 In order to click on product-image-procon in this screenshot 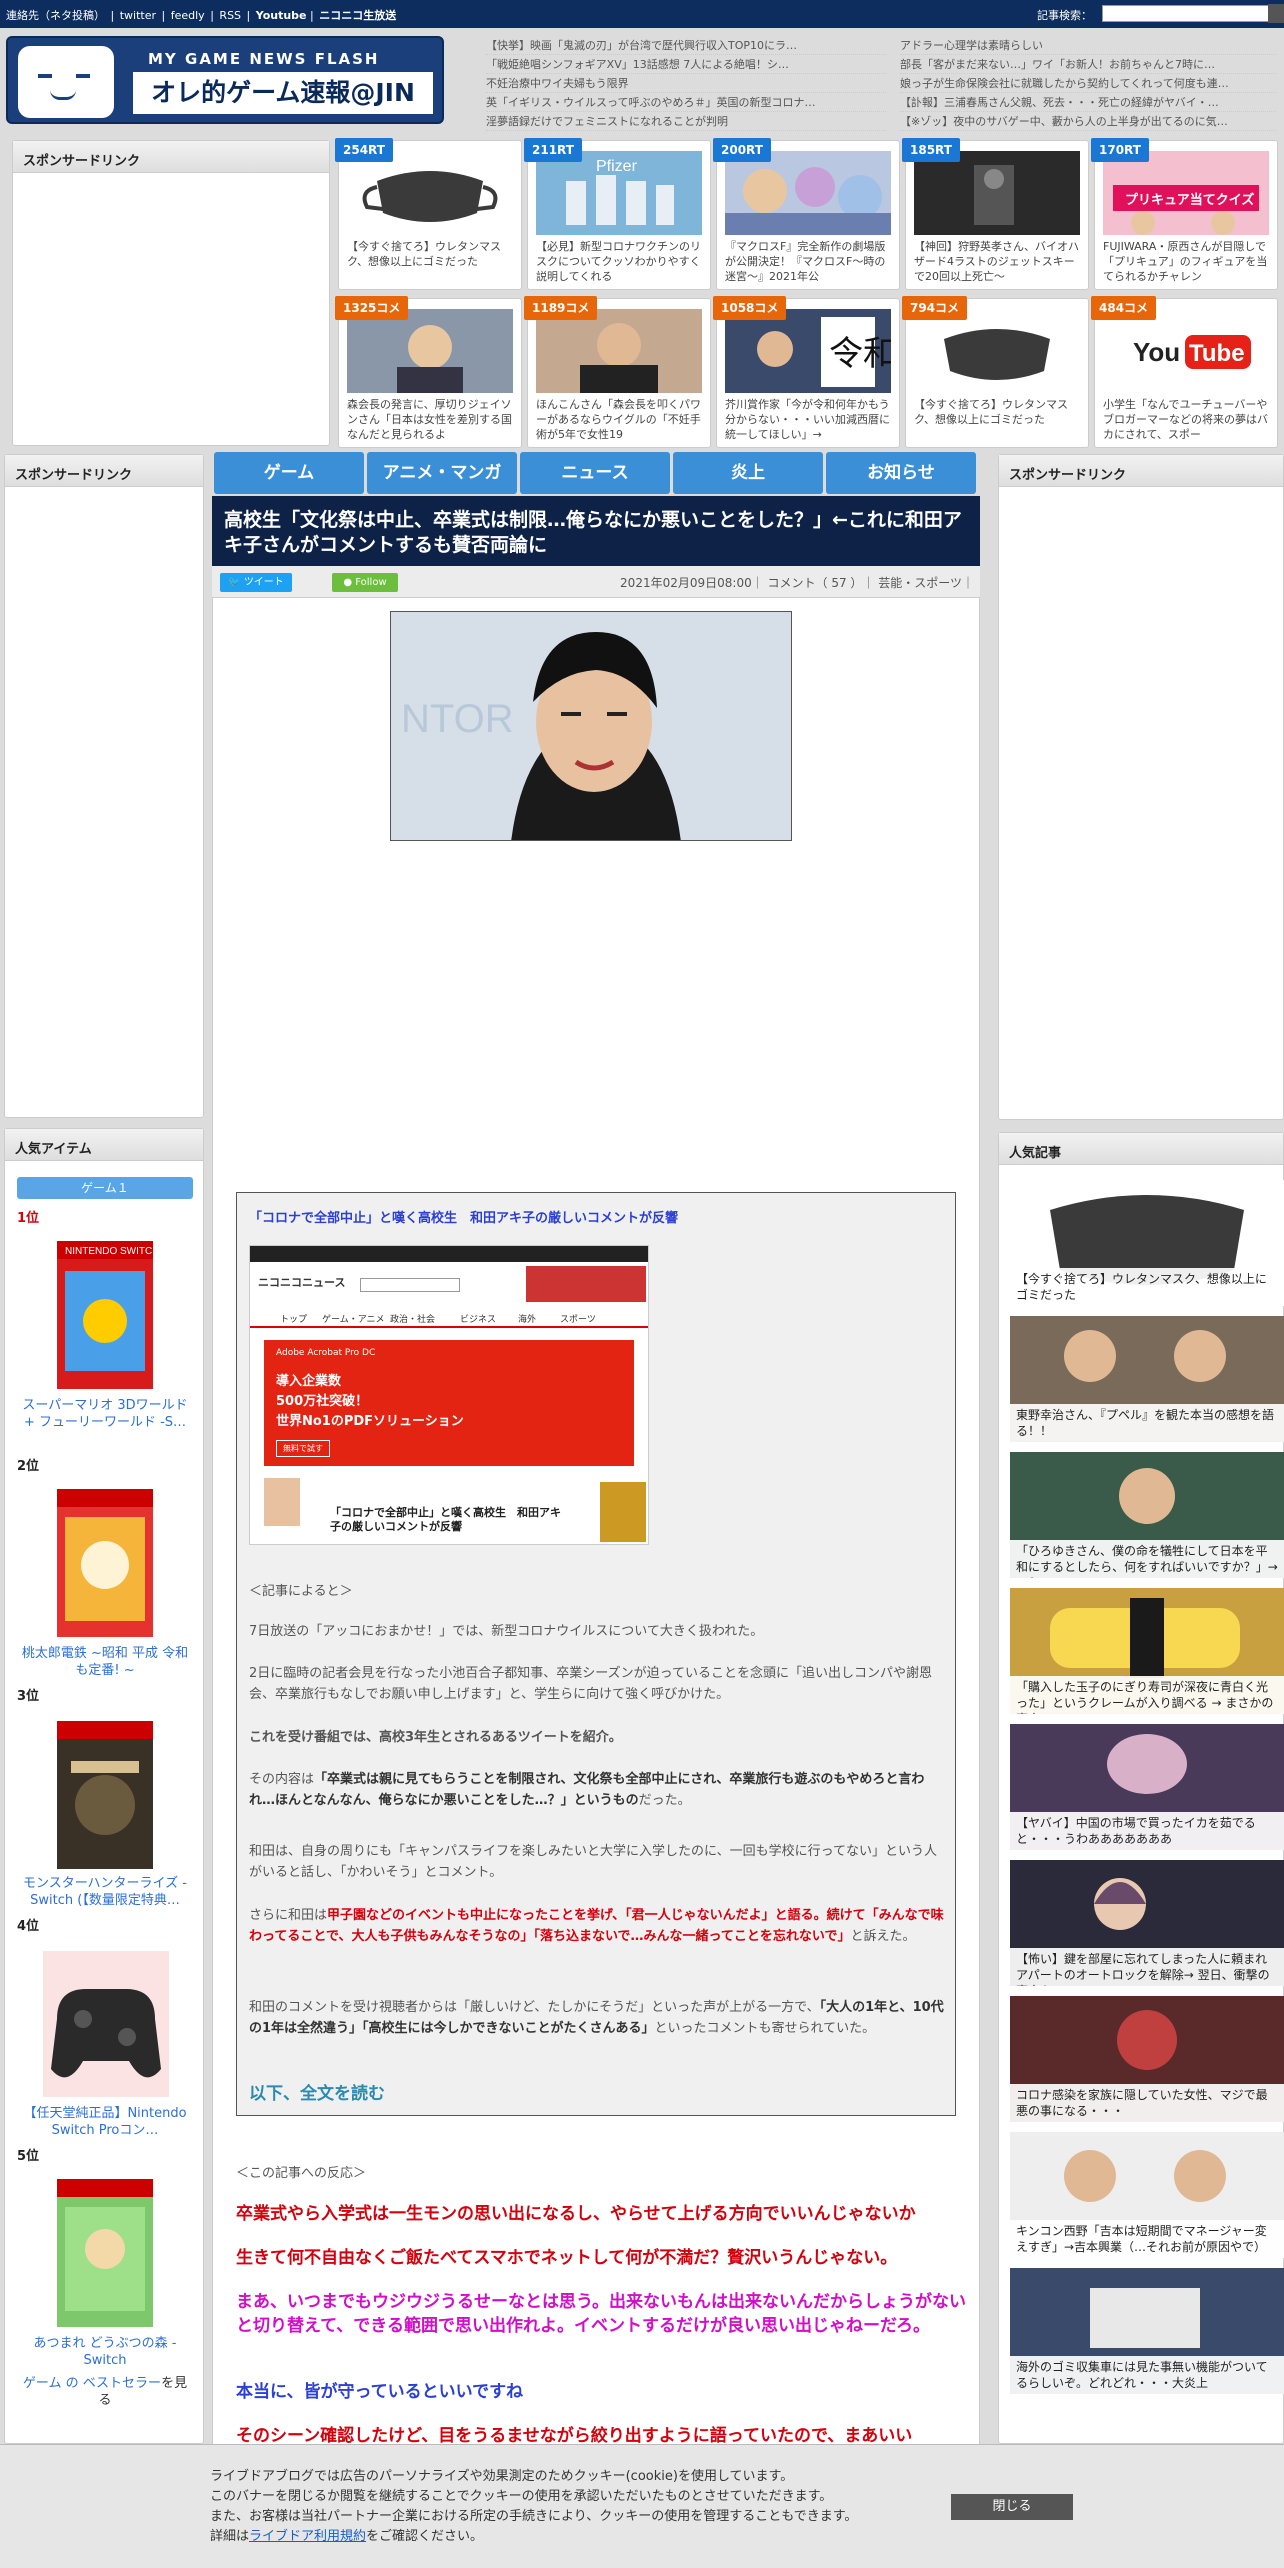, I will do `click(106, 2024)`.